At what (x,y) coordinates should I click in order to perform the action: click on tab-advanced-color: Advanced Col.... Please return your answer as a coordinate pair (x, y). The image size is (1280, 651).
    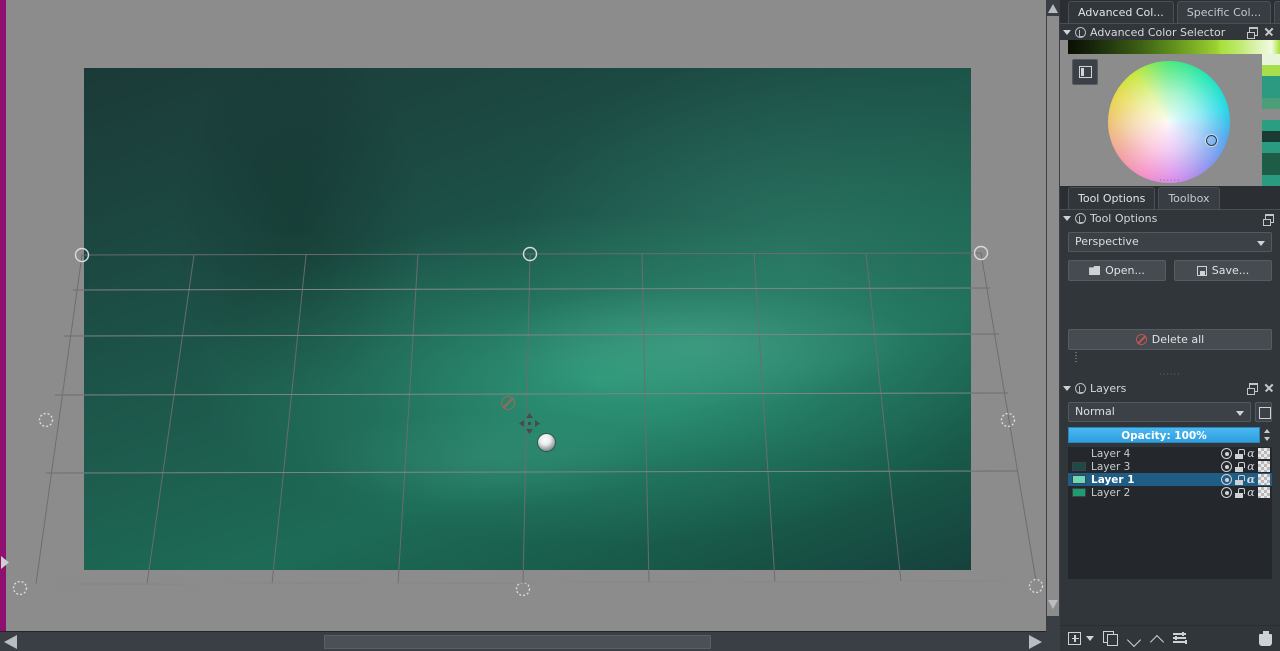
    Looking at the image, I should click on (1121, 12).